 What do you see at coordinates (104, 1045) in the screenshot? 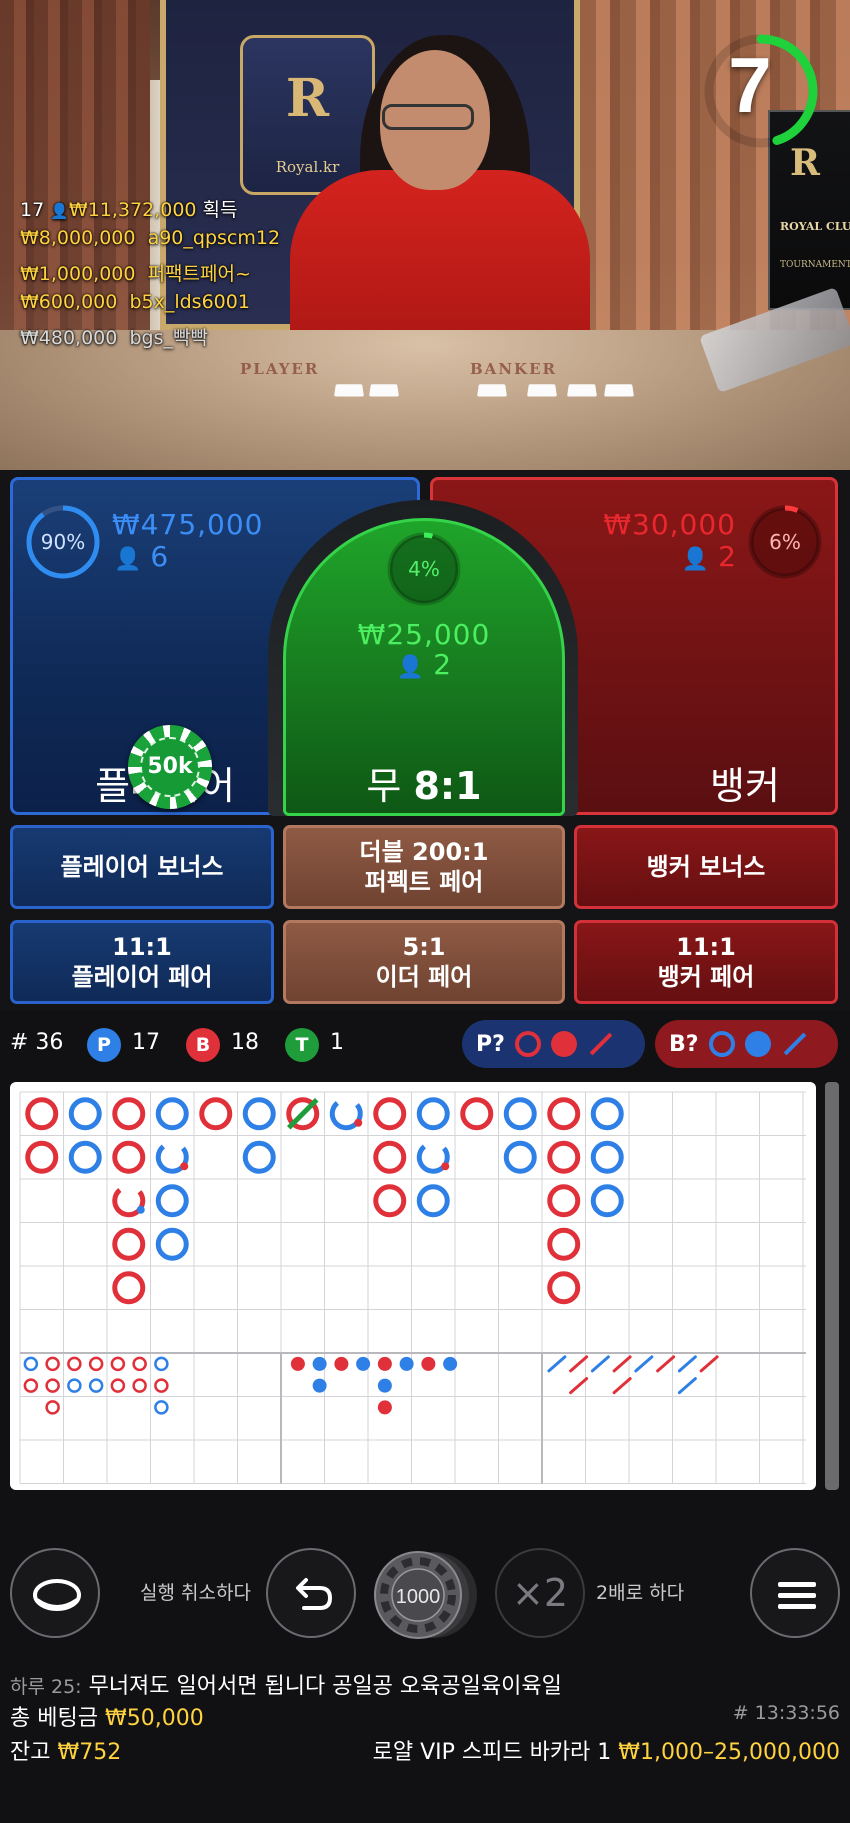
I see `player-count-badge: P` at bounding box center [104, 1045].